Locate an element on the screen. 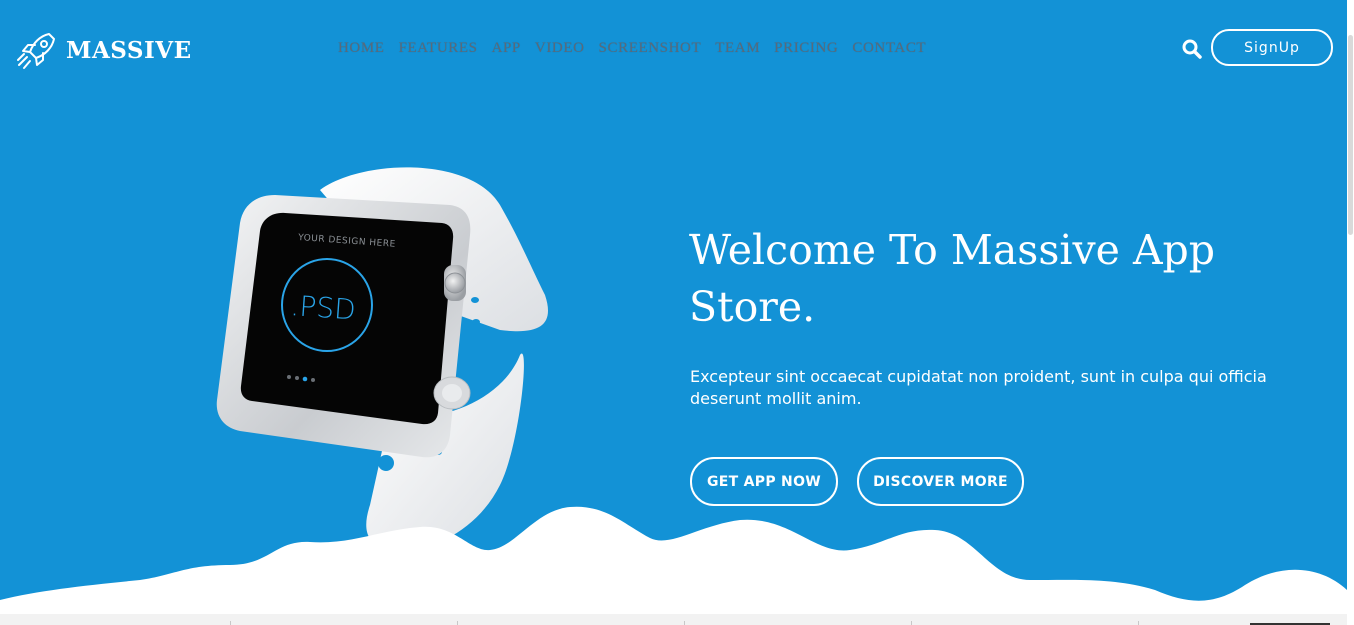 Image resolution: width=1354 pixels, height=625 pixels. scrollbar is located at coordinates (1350, 312).